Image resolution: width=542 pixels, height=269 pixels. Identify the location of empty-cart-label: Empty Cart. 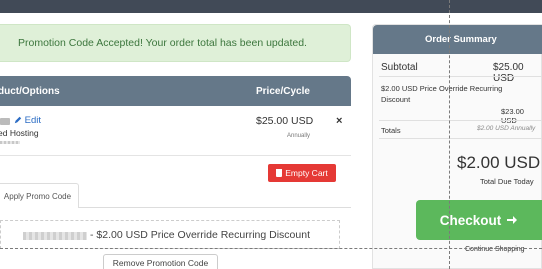
(306, 173).